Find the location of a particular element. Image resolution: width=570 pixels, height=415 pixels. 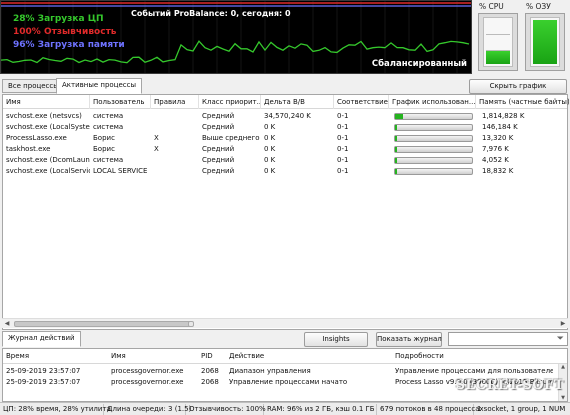

scroll-down-icon: ▼ is located at coordinates (563, 398).